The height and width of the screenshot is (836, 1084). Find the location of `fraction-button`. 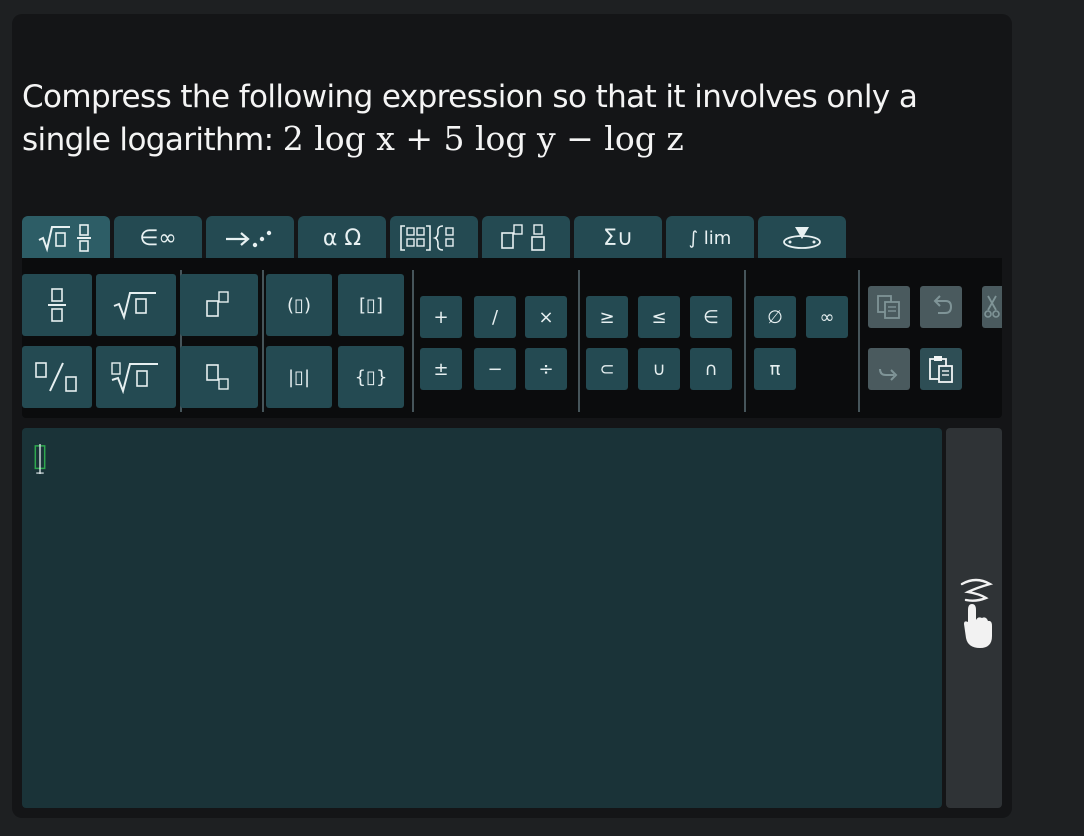

fraction-button is located at coordinates (57, 305).